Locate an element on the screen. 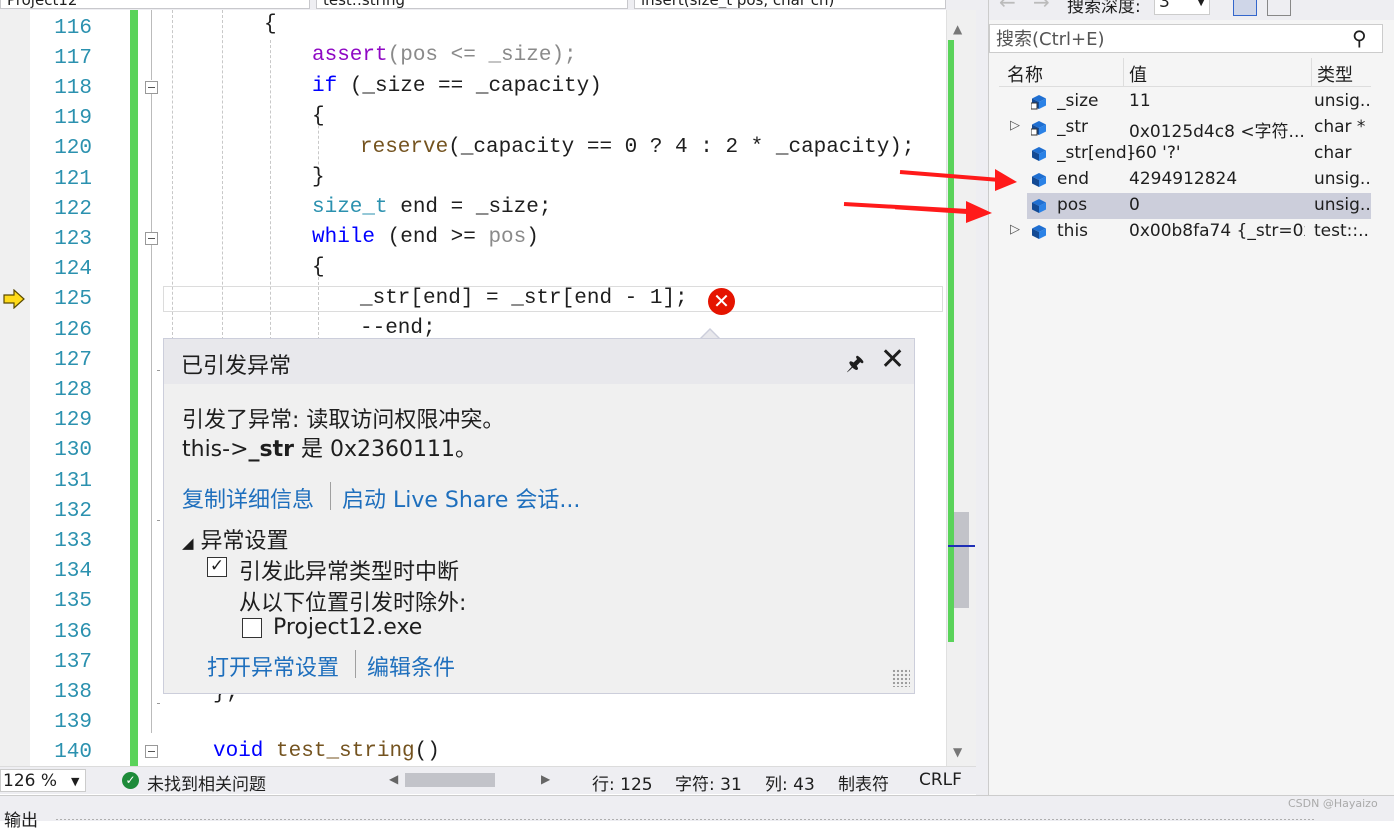 This screenshot has width=1394, height=831. panel-grip is located at coordinates (685, 819).